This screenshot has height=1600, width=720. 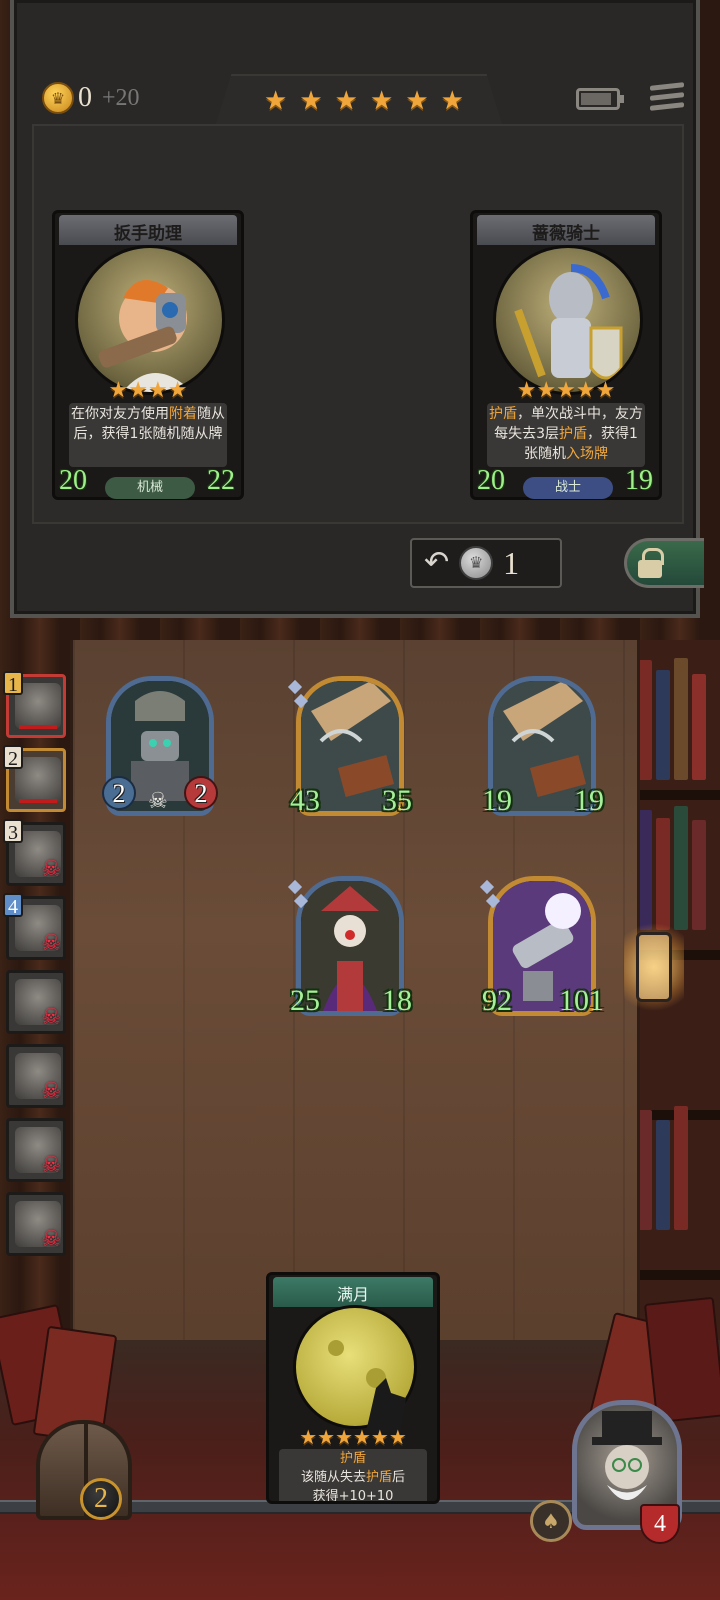 What do you see at coordinates (397, 800) in the screenshot?
I see `minion-health: 35` at bounding box center [397, 800].